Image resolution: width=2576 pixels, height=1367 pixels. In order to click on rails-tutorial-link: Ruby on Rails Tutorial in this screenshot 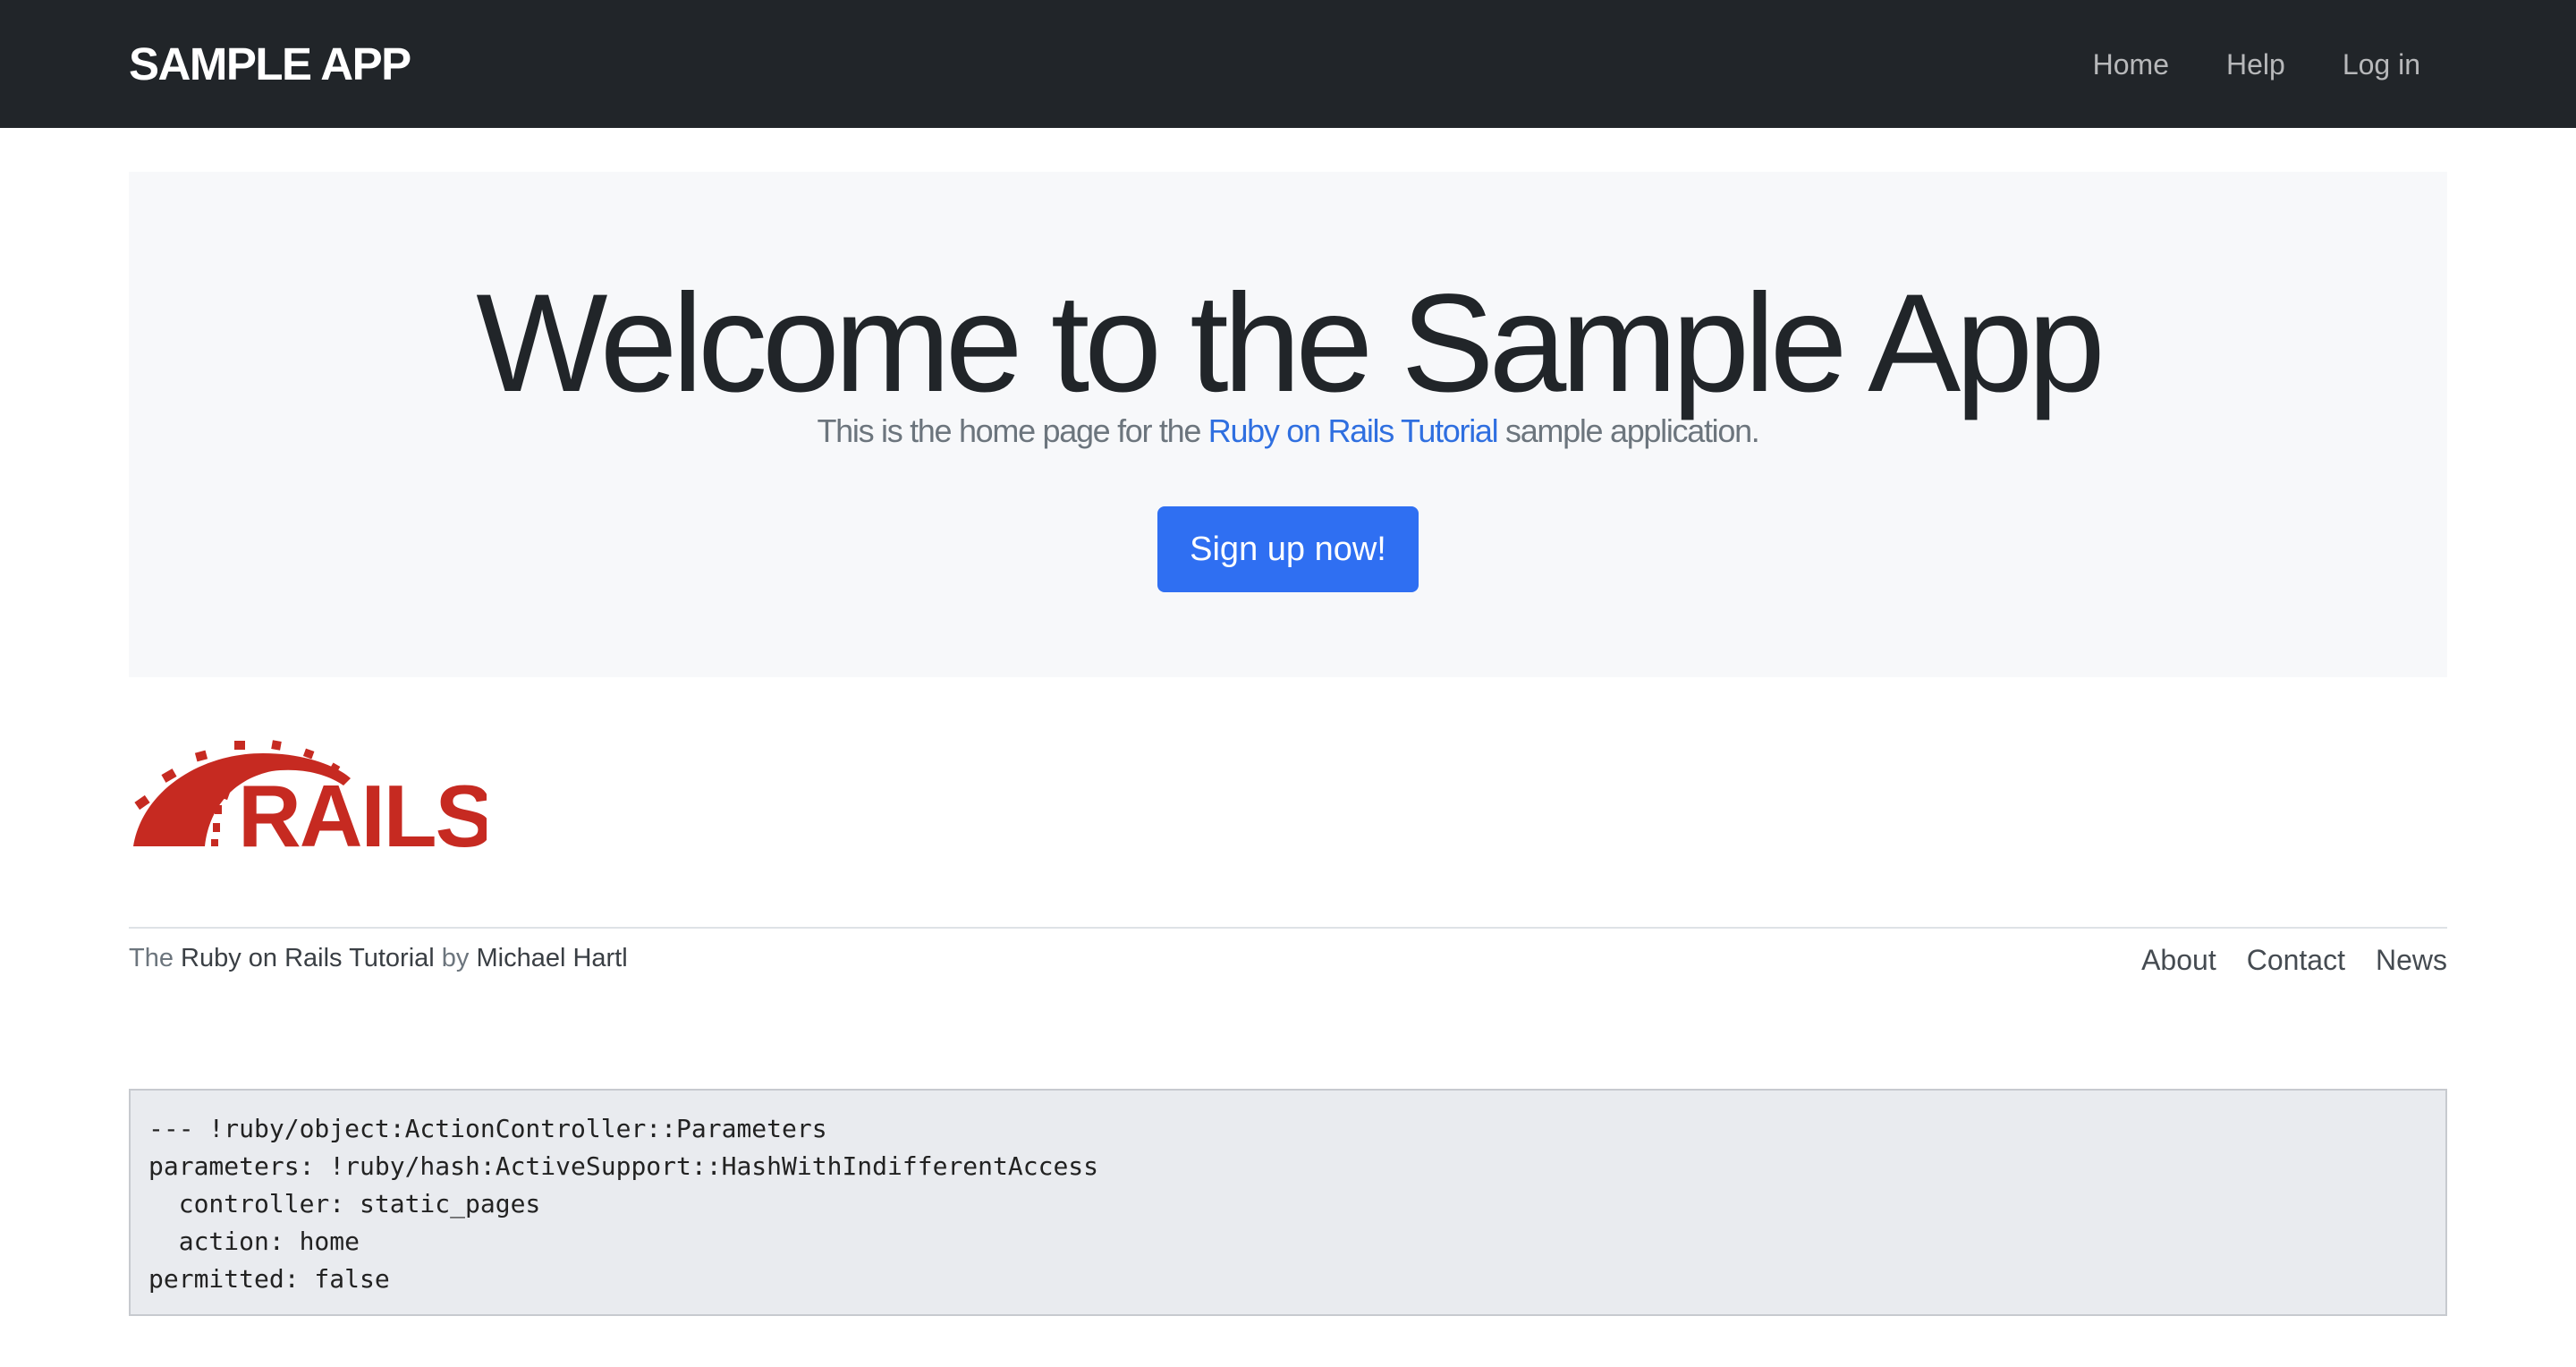, I will do `click(1353, 430)`.